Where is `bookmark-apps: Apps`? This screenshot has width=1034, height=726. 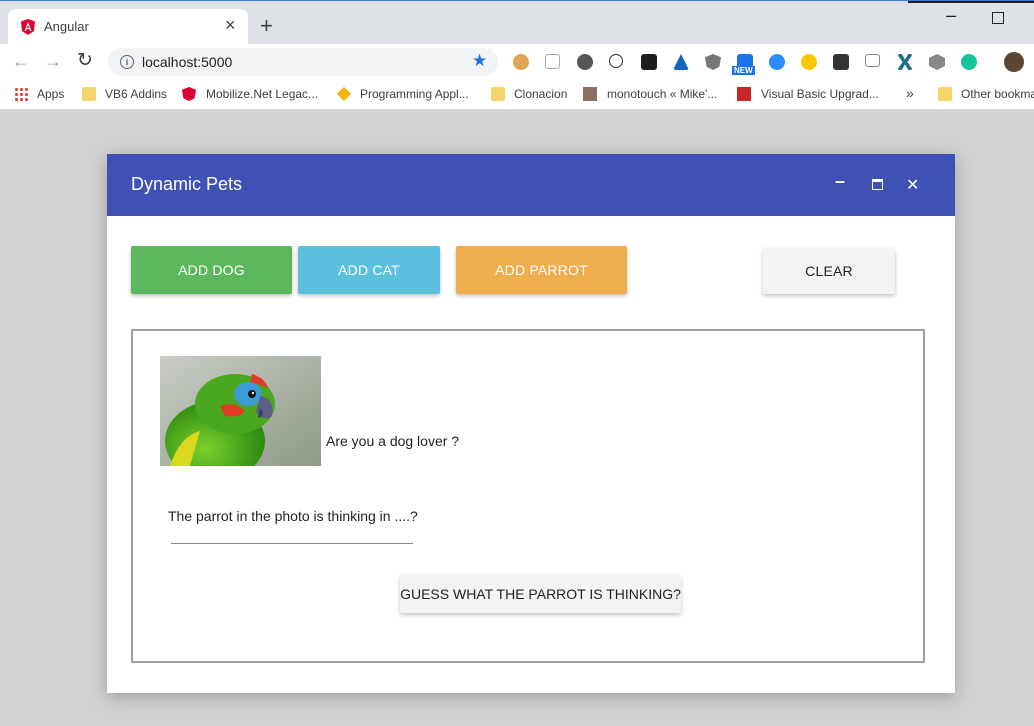 bookmark-apps: Apps is located at coordinates (50, 94).